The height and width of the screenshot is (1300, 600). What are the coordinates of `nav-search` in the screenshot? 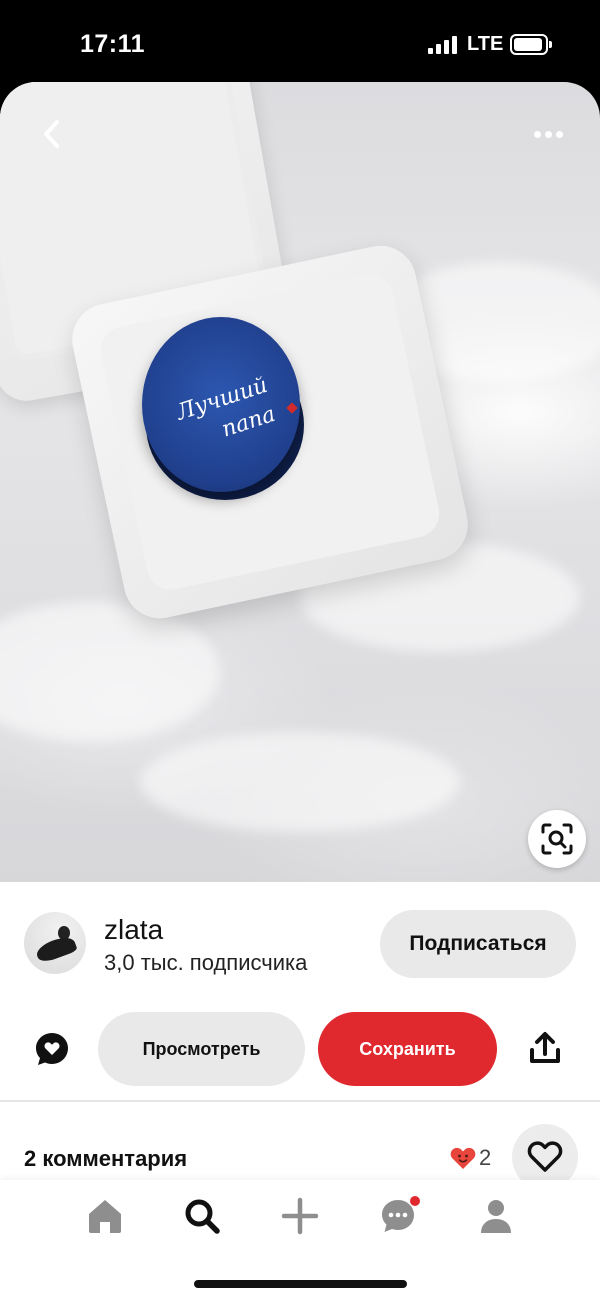 It's located at (202, 1216).